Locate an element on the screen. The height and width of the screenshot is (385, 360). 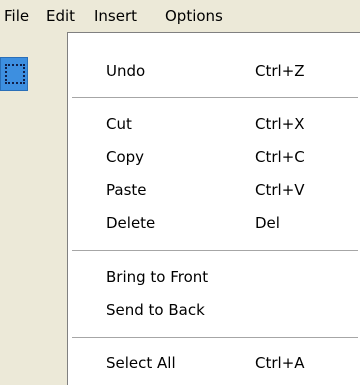
menu-item-delete: Delete Del is located at coordinates (213, 223).